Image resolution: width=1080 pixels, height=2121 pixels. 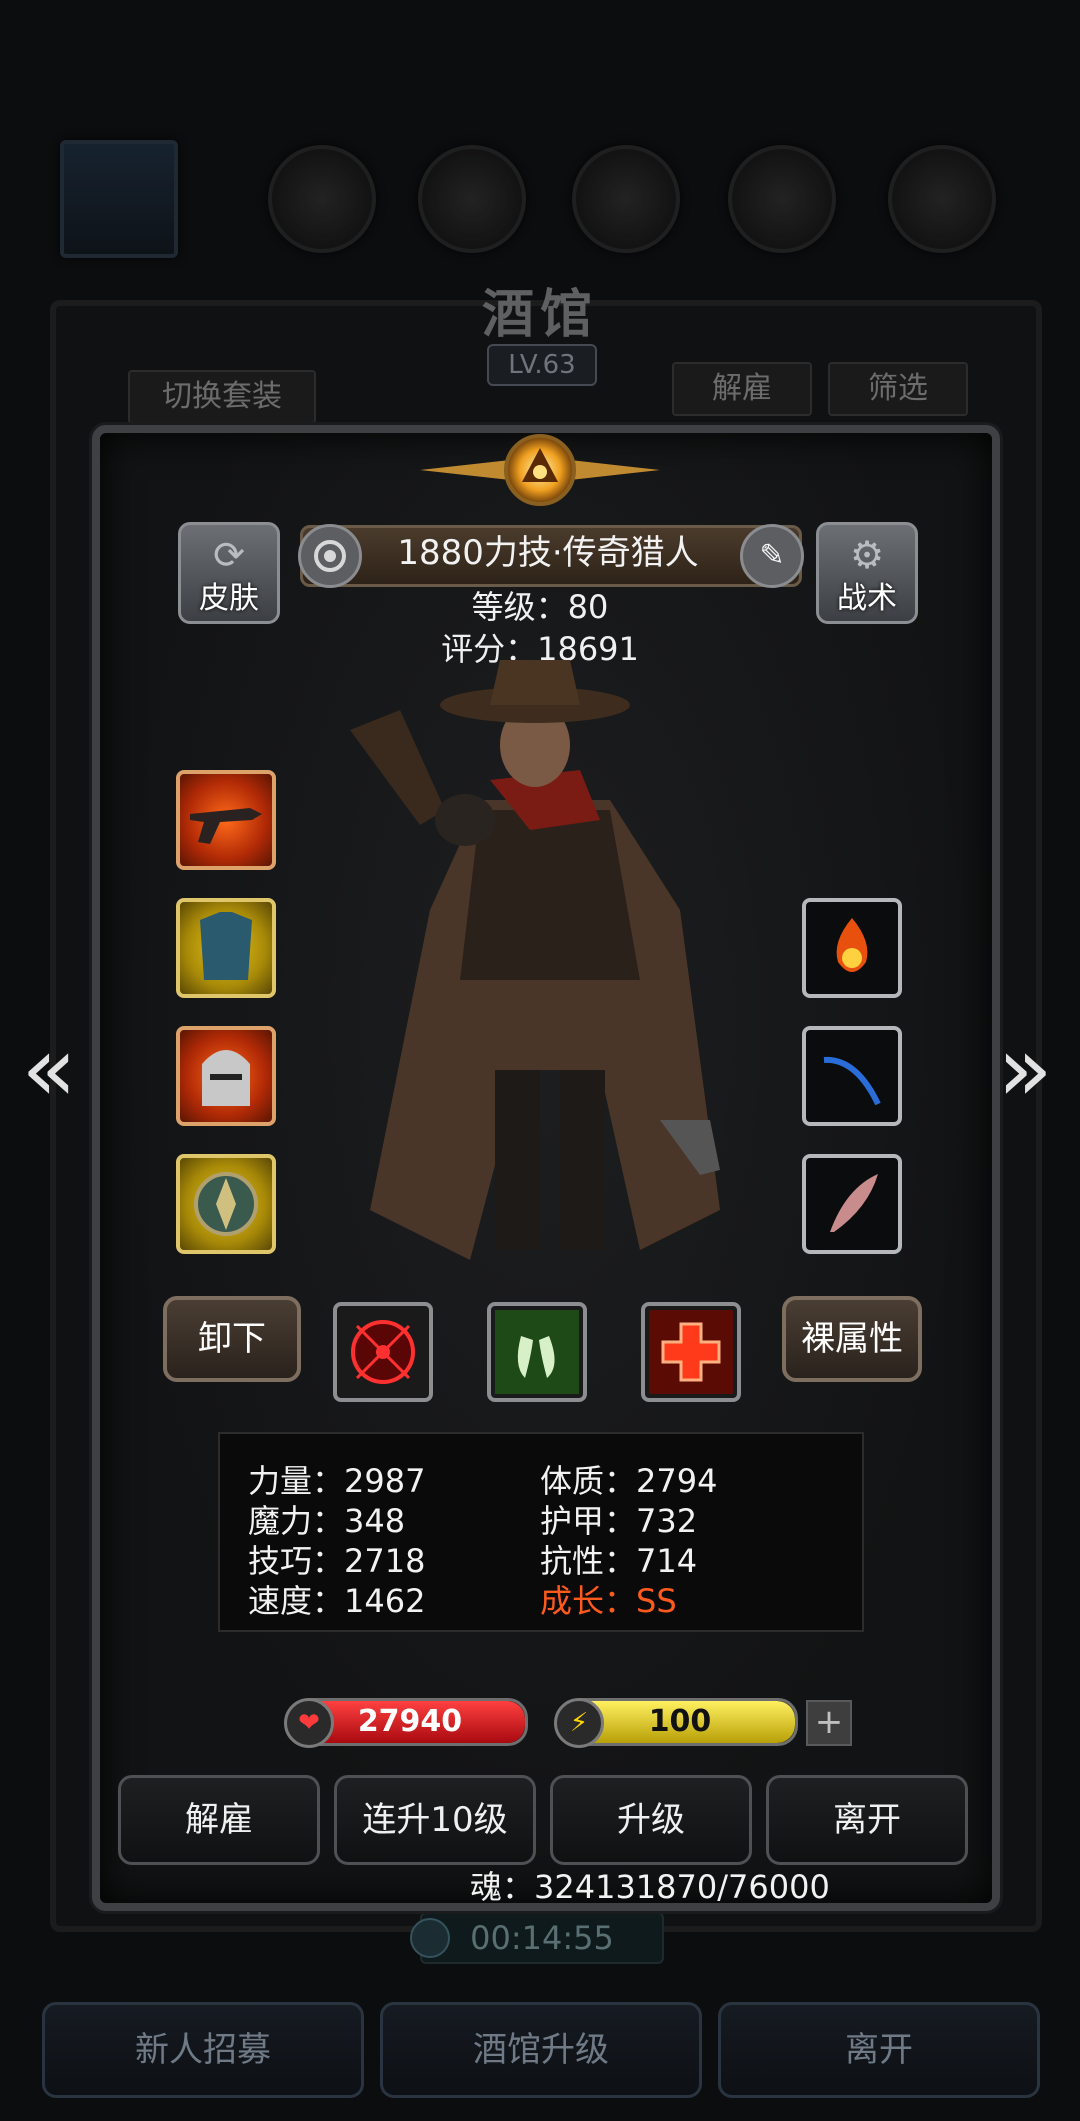 What do you see at coordinates (535, 960) in the screenshot?
I see `hero-portrait` at bounding box center [535, 960].